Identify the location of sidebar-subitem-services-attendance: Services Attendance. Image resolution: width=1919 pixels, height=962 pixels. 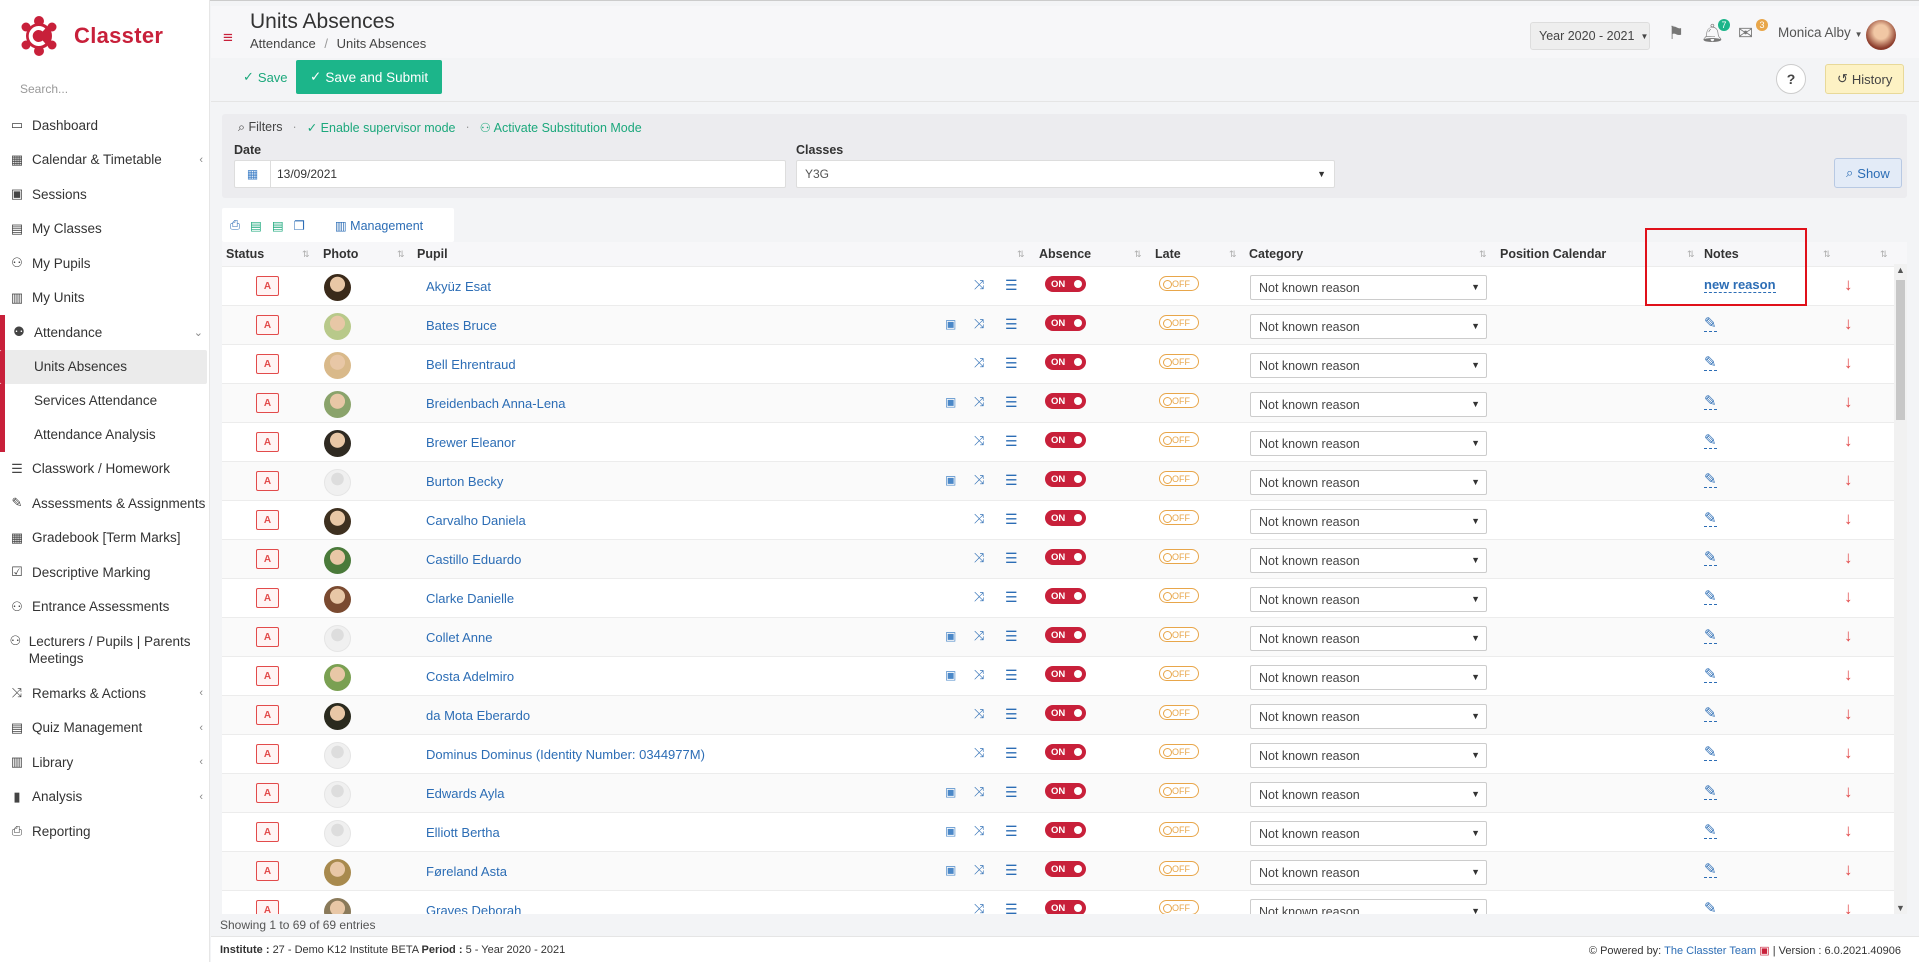
(104, 400).